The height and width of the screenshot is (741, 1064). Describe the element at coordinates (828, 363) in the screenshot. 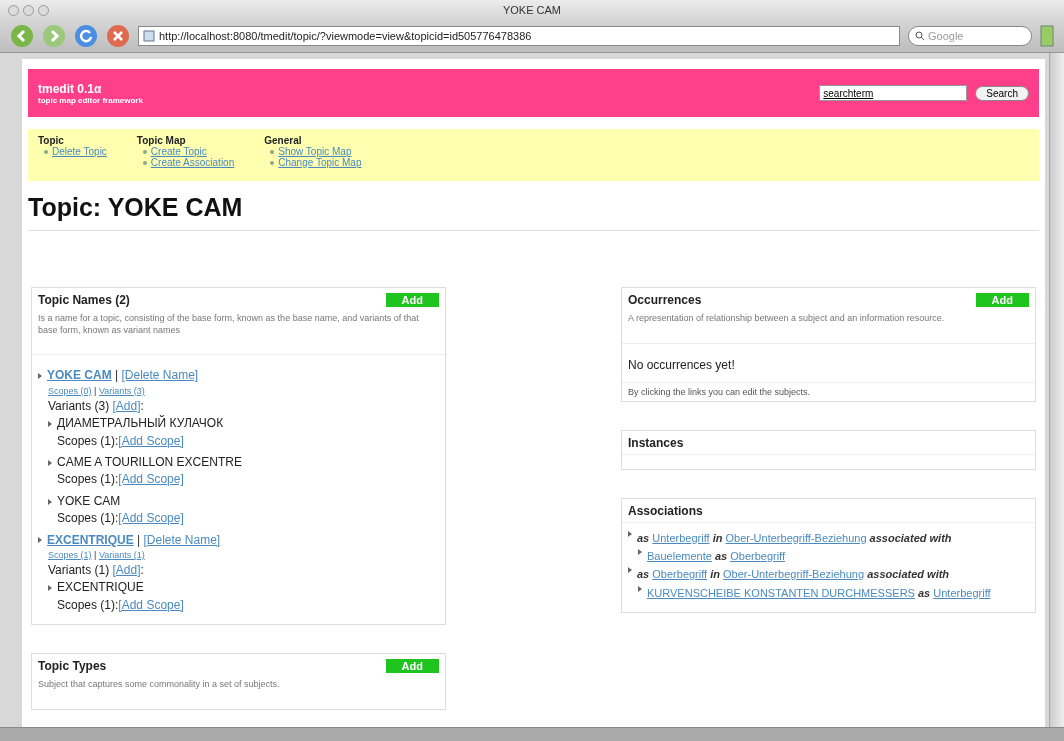

I see `empty-message: No occurrences yet!` at that location.